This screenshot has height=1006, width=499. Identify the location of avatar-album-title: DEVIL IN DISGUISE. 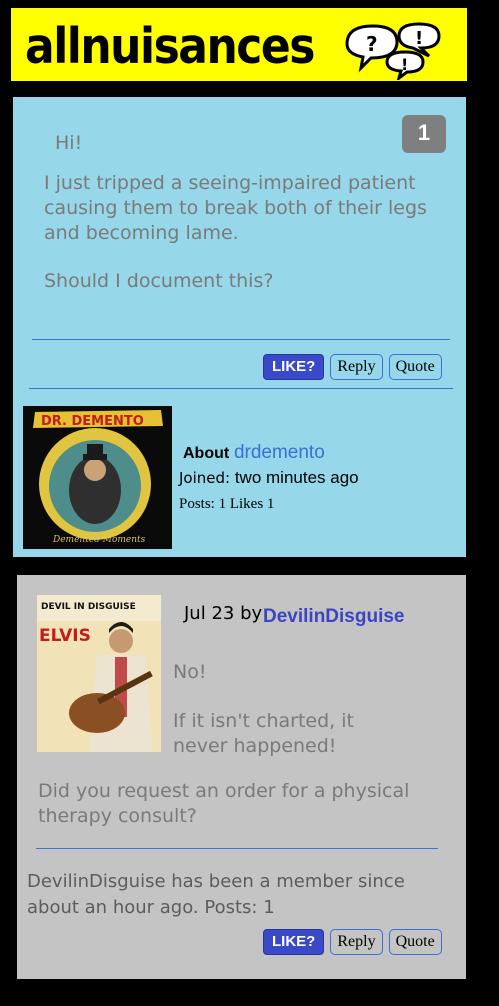
(88, 607).